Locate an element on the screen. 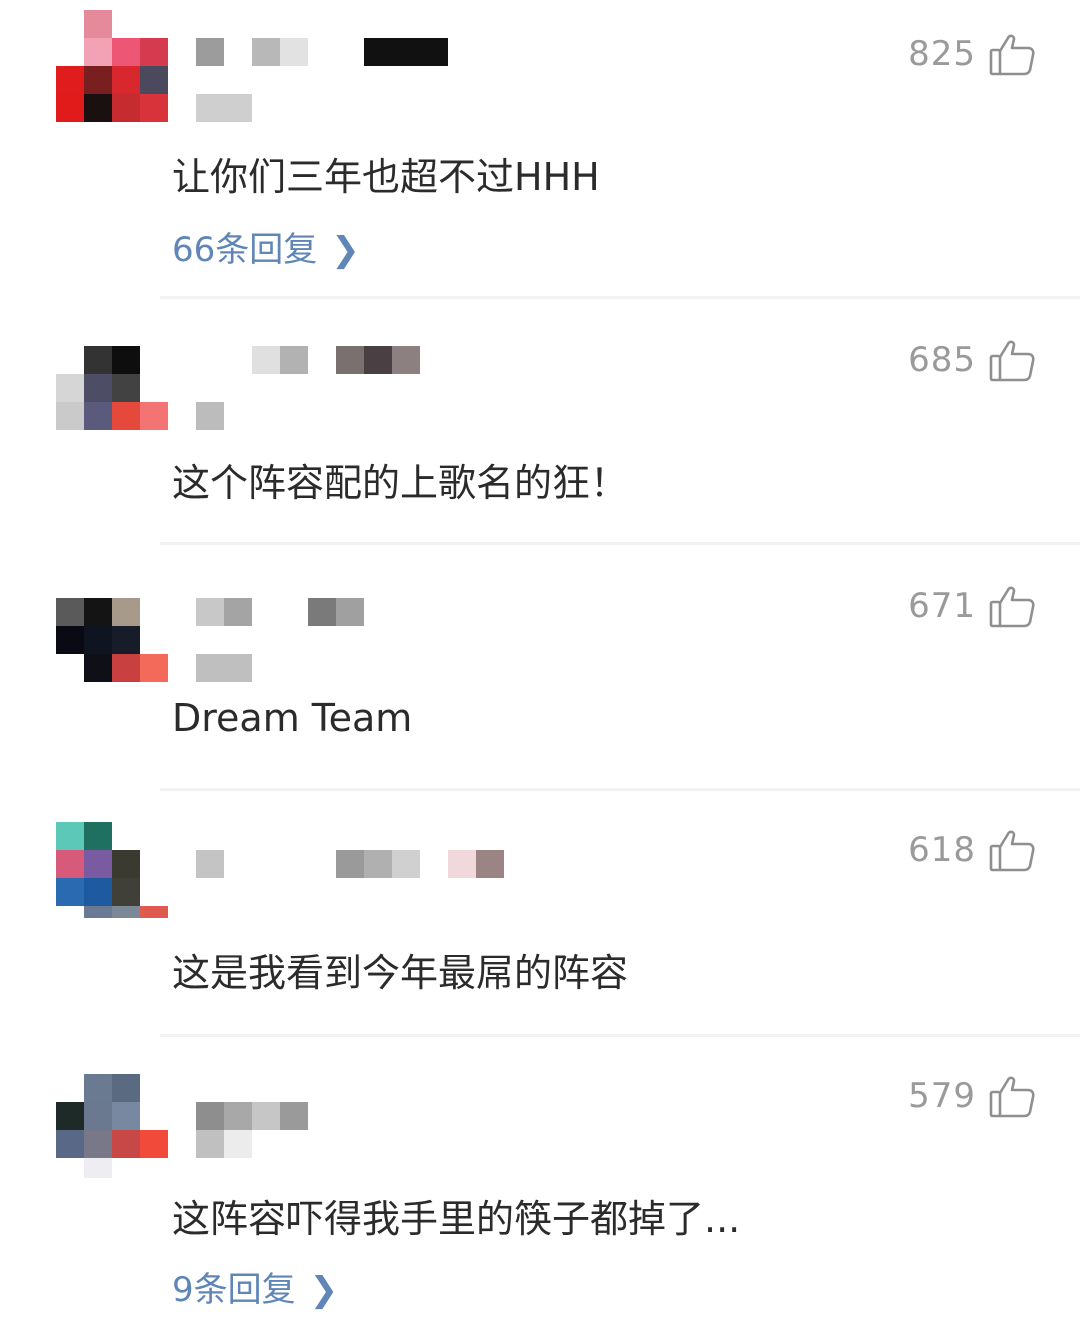 This screenshot has width=1080, height=1331. like-count: 671 is located at coordinates (942, 606).